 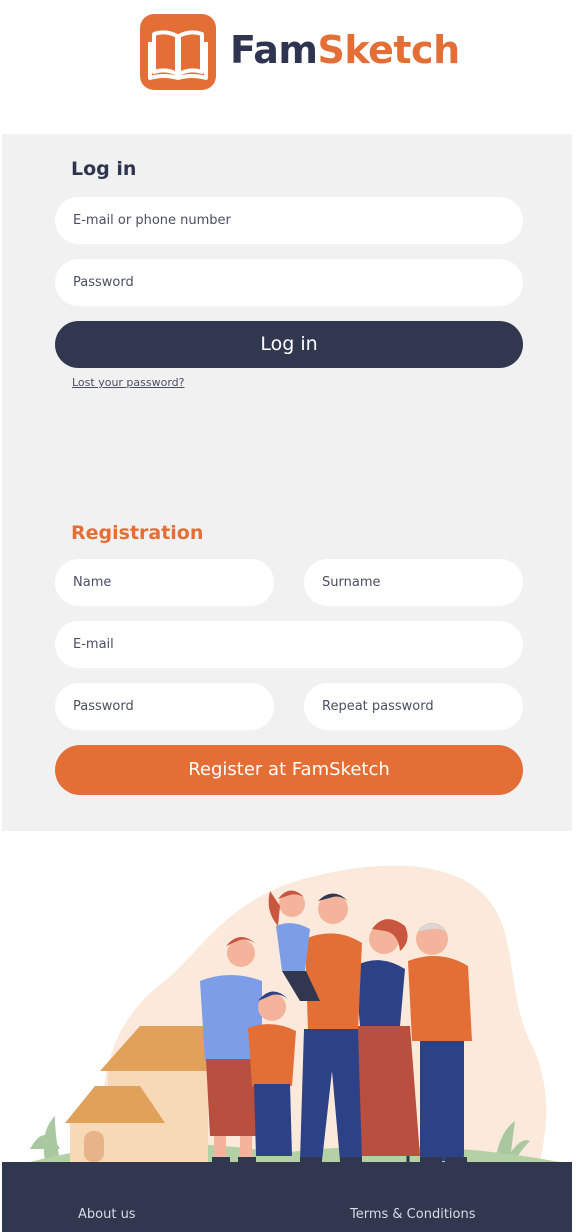 I want to click on login-password-field, so click(x=289, y=282).